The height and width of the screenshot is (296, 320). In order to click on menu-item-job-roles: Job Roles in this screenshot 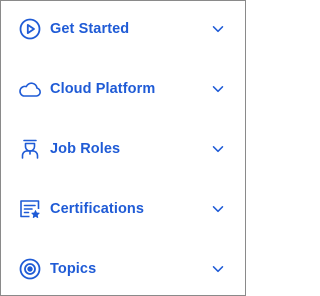, I will do `click(123, 149)`.